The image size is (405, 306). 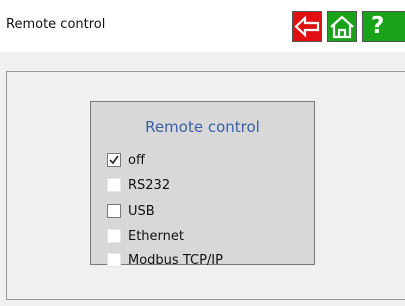 I want to click on home-button, so click(x=342, y=26).